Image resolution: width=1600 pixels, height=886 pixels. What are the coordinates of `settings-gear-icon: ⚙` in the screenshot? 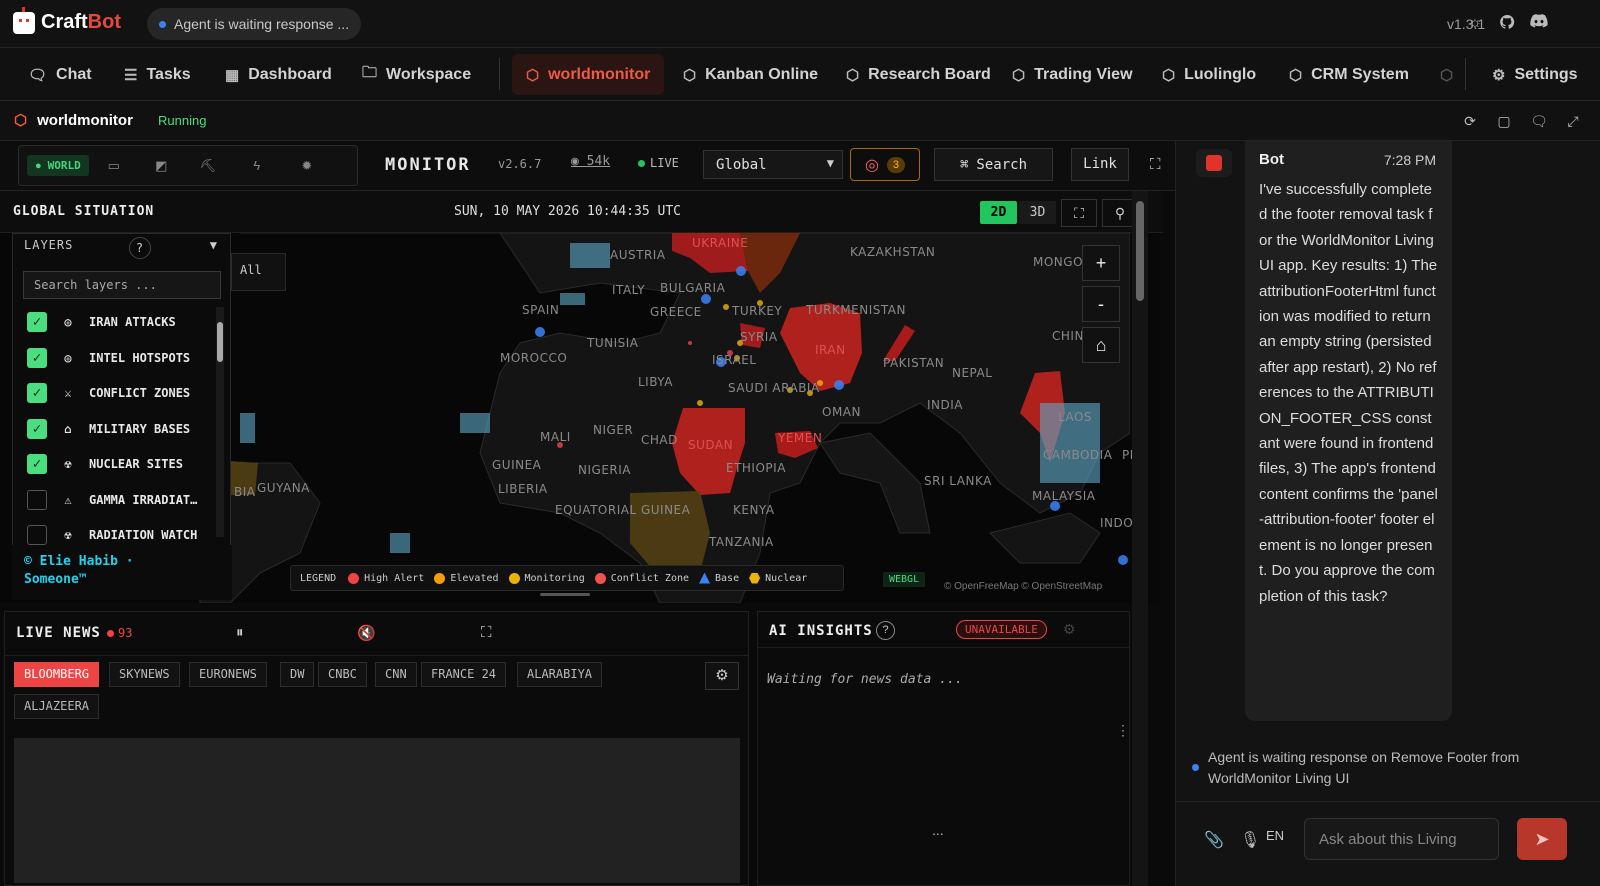 It's located at (1069, 629).